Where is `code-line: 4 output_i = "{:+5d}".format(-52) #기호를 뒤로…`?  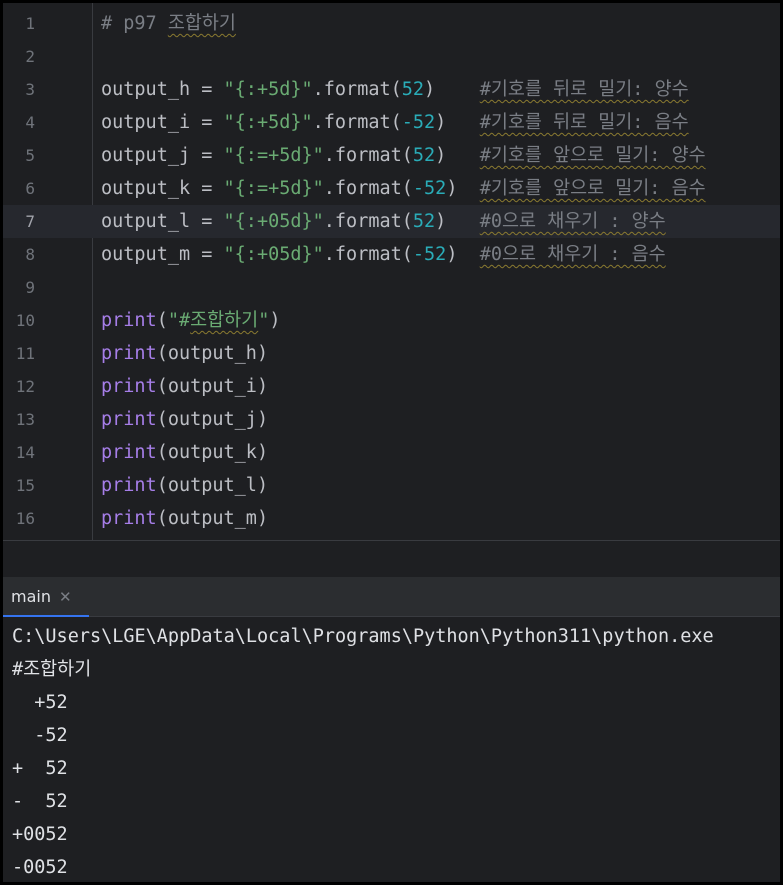 code-line: 4 output_i = "{:+5d}".format(-52) #기호를 뒤로… is located at coordinates (391, 122).